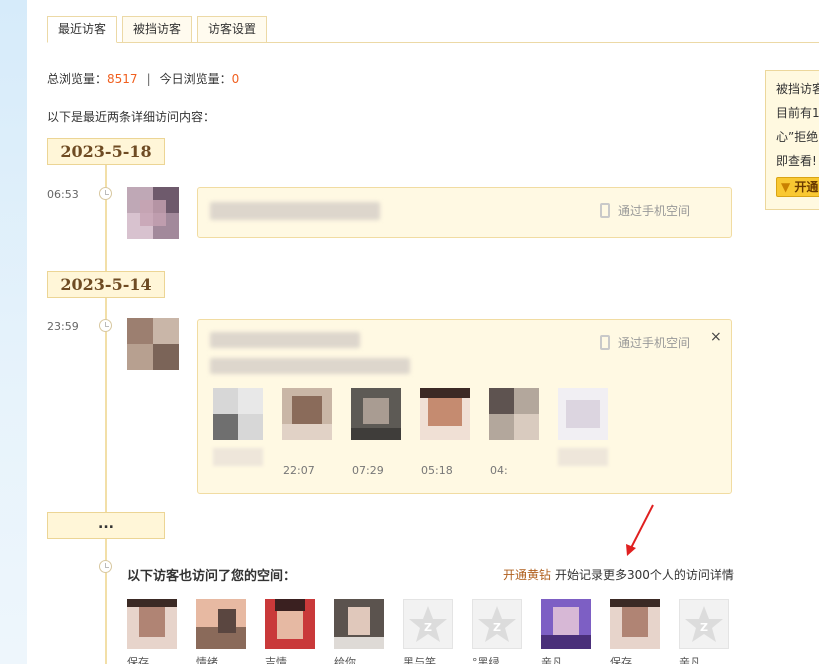  Describe the element at coordinates (195, 79) in the screenshot. I see `today-views-label: 今日浏览量：` at that location.